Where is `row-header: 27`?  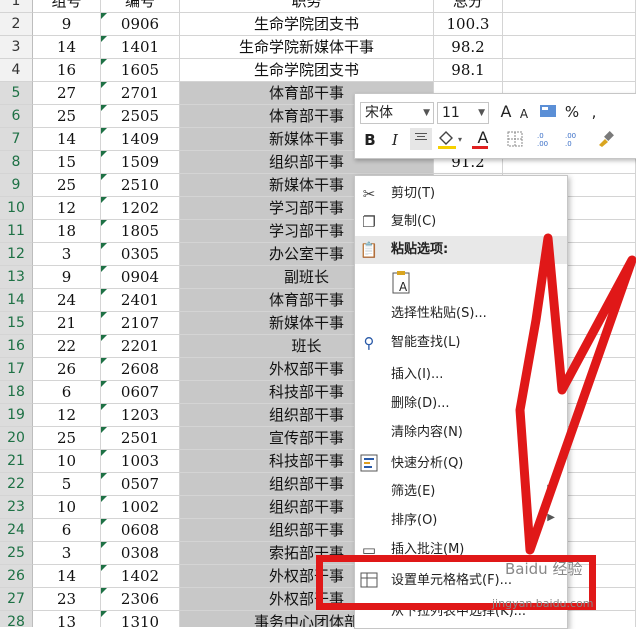
row-header: 27 is located at coordinates (16, 599).